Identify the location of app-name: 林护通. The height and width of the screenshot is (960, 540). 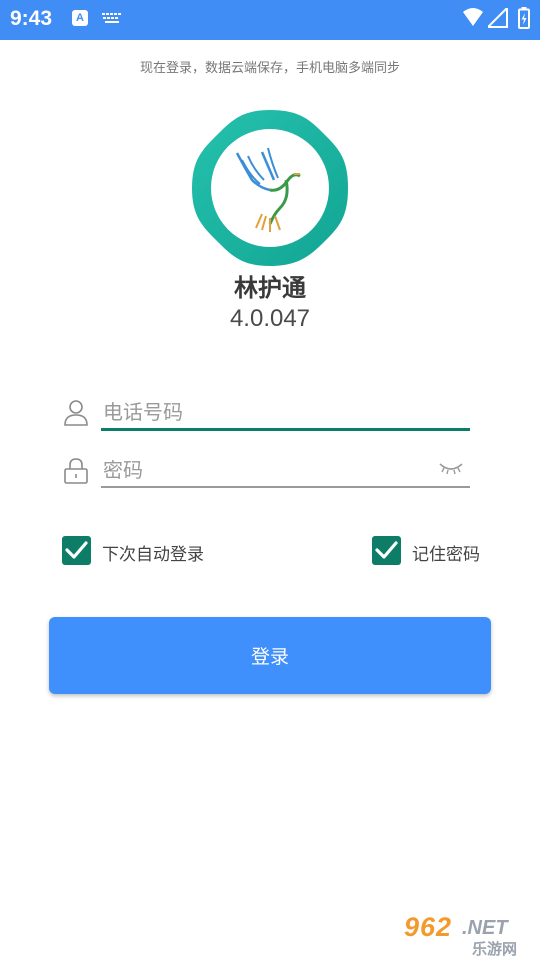
(270, 288).